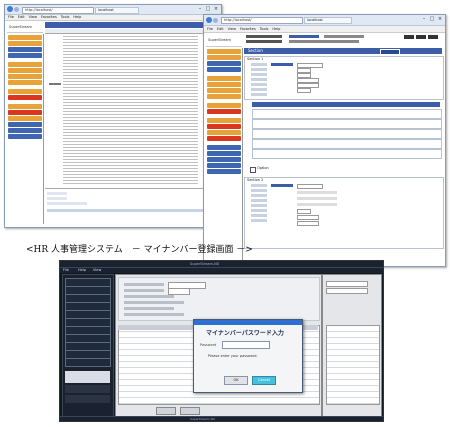  Describe the element at coordinates (88, 362) in the screenshot. I see `nav-button` at that location.